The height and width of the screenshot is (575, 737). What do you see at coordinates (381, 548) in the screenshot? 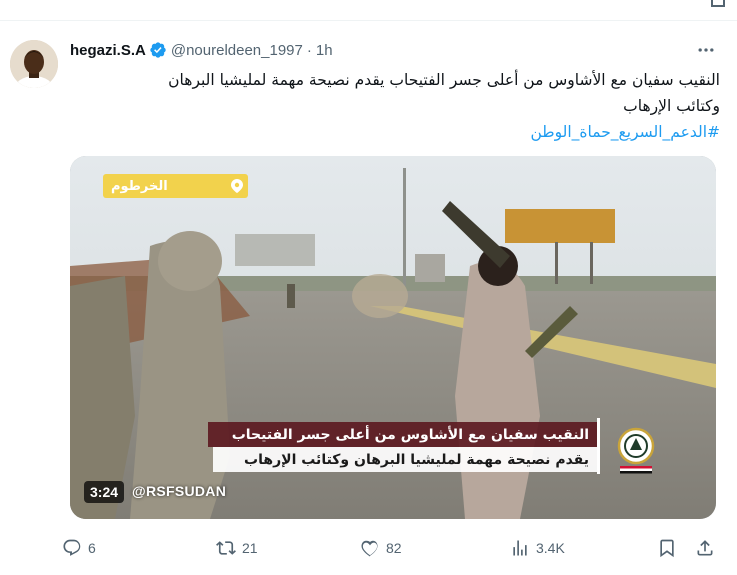
I see `like-button: 82` at bounding box center [381, 548].